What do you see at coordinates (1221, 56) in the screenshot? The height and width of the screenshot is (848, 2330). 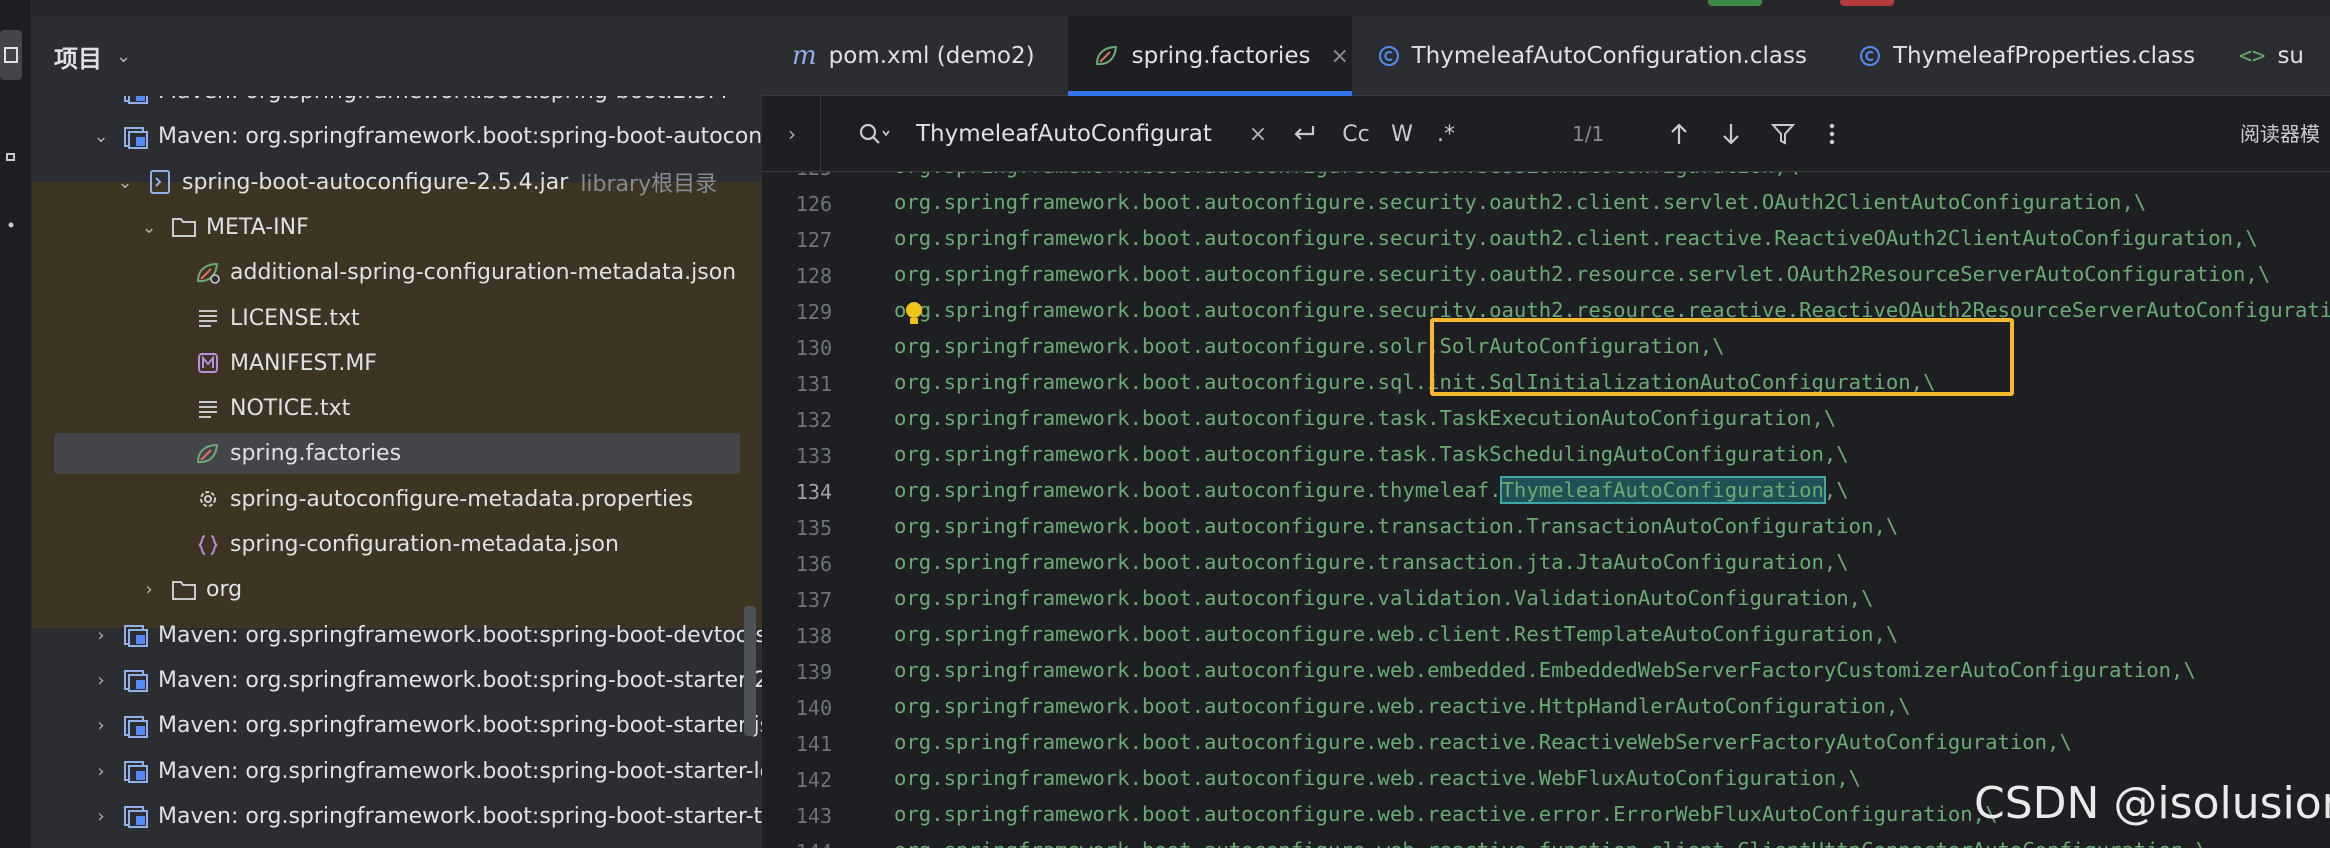 I see `editor-tab-label: spring.factories` at bounding box center [1221, 56].